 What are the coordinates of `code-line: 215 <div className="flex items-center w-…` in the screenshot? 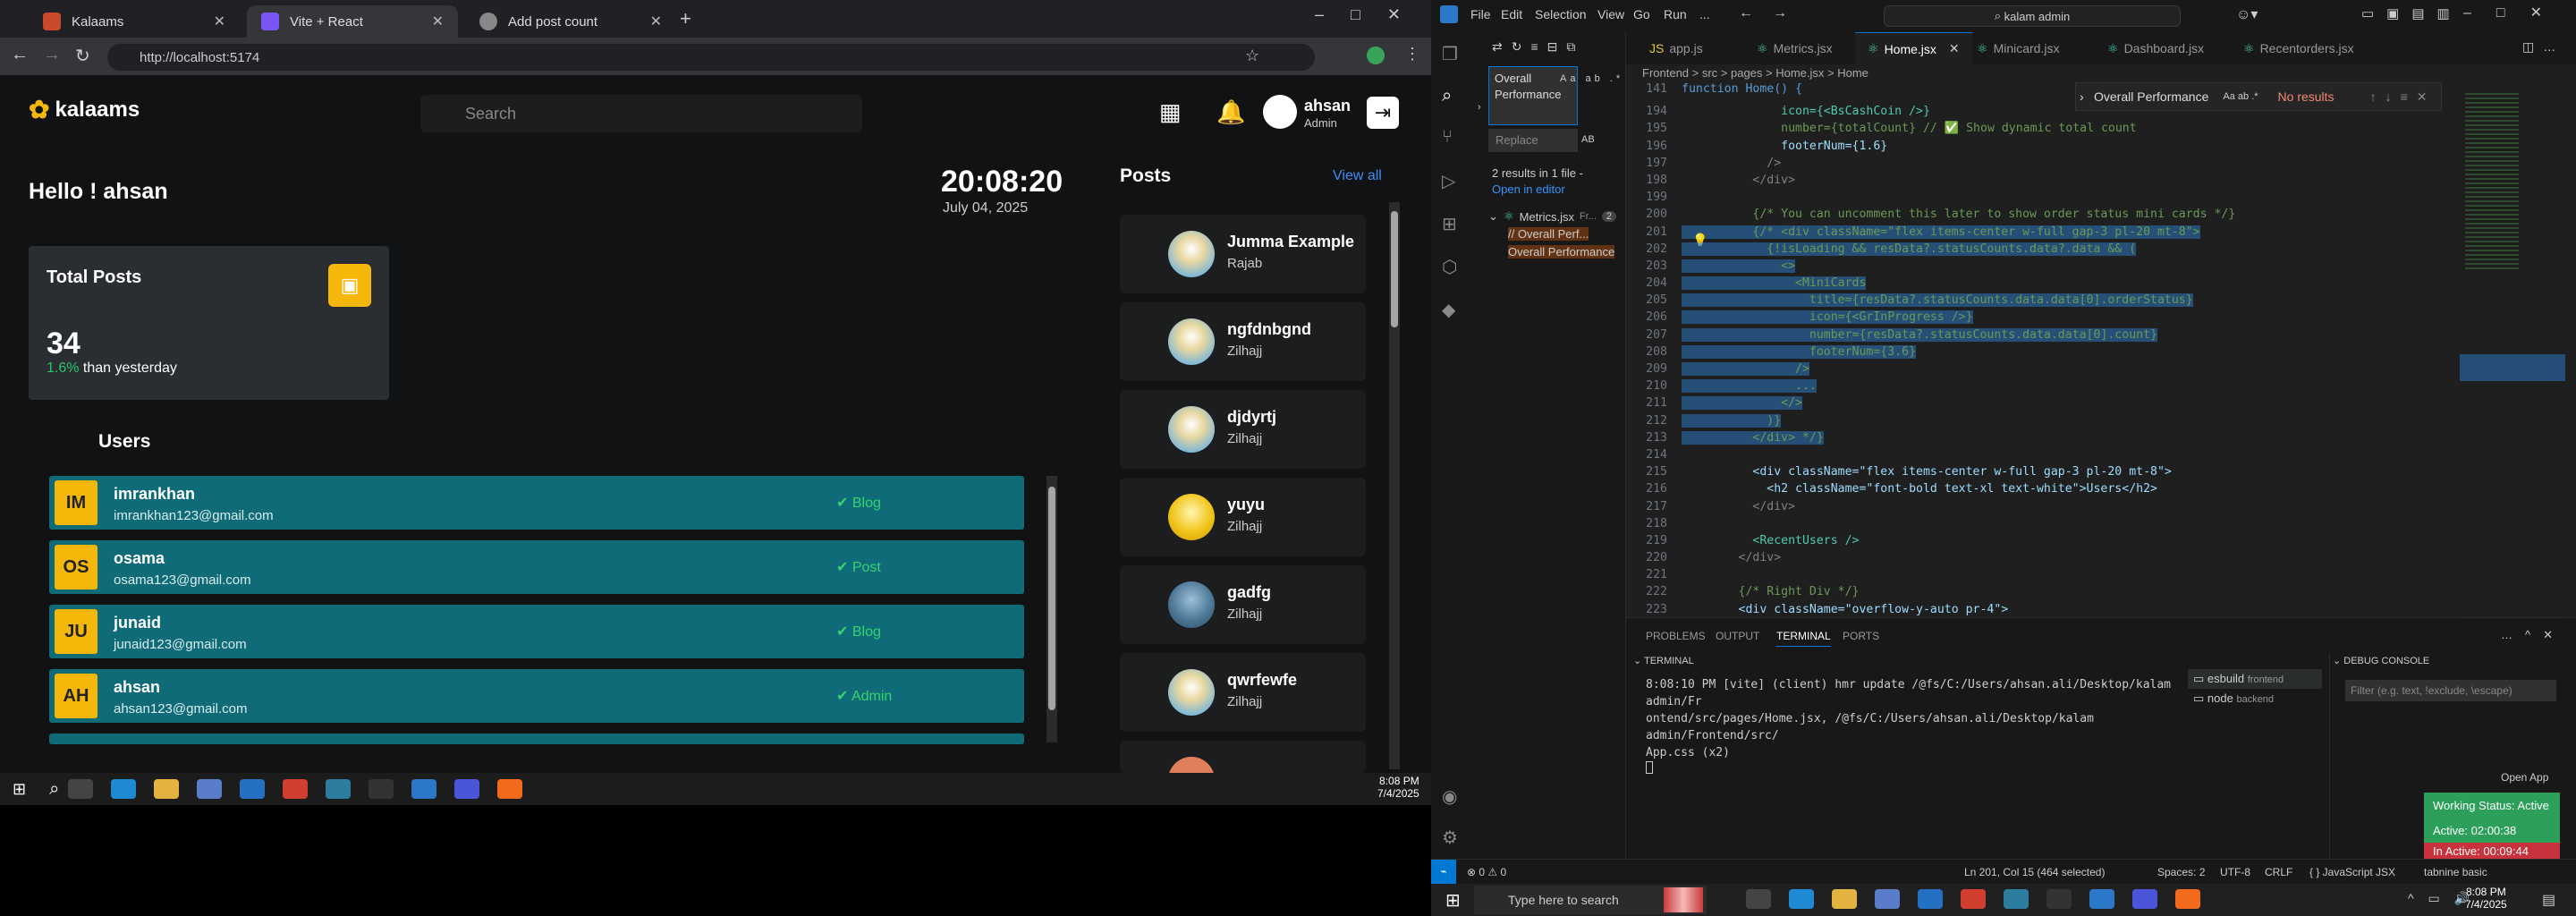 It's located at (2101, 471).